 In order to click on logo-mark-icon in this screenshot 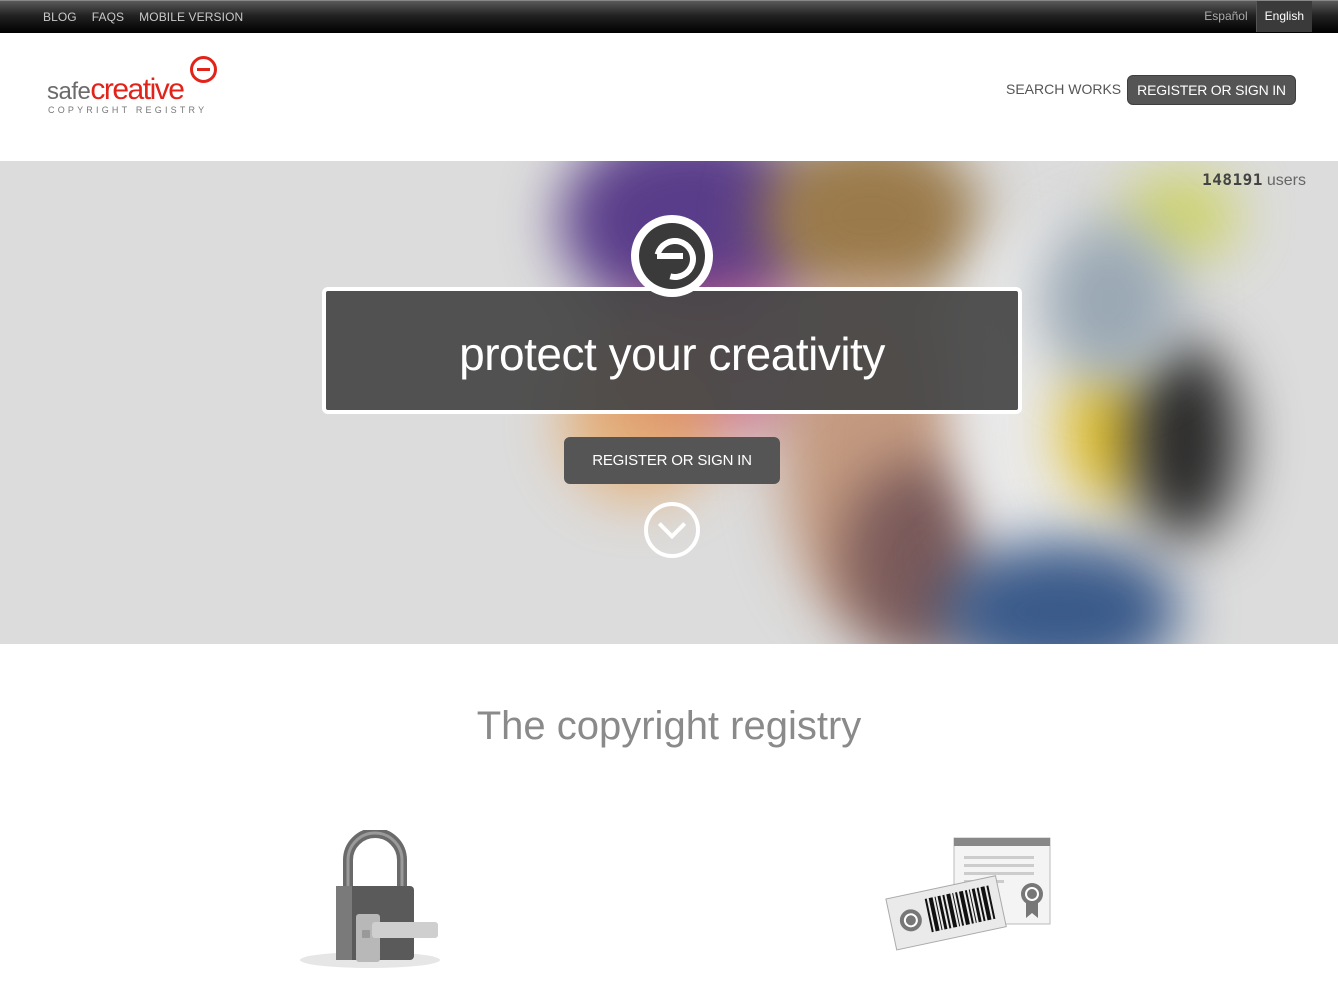, I will do `click(203, 69)`.